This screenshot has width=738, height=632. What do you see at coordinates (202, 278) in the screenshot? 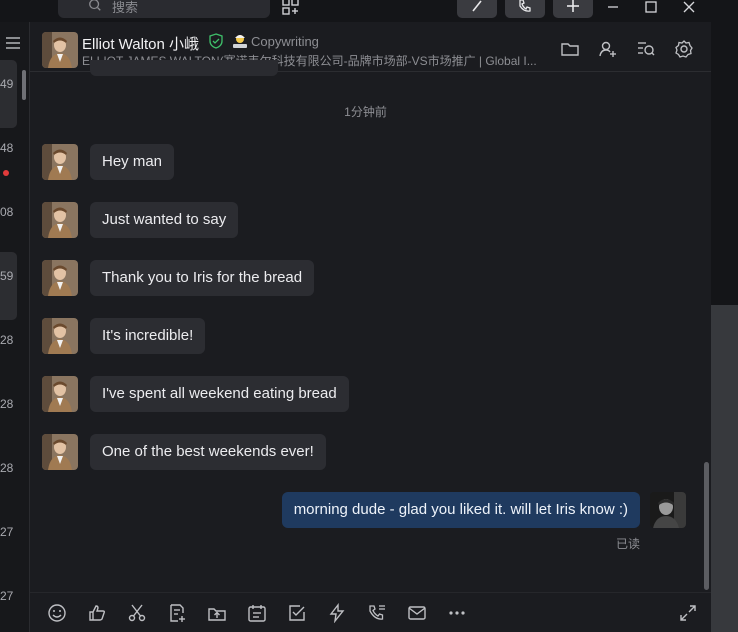
I see `message-bubble: Thank you to Iris for the bread` at bounding box center [202, 278].